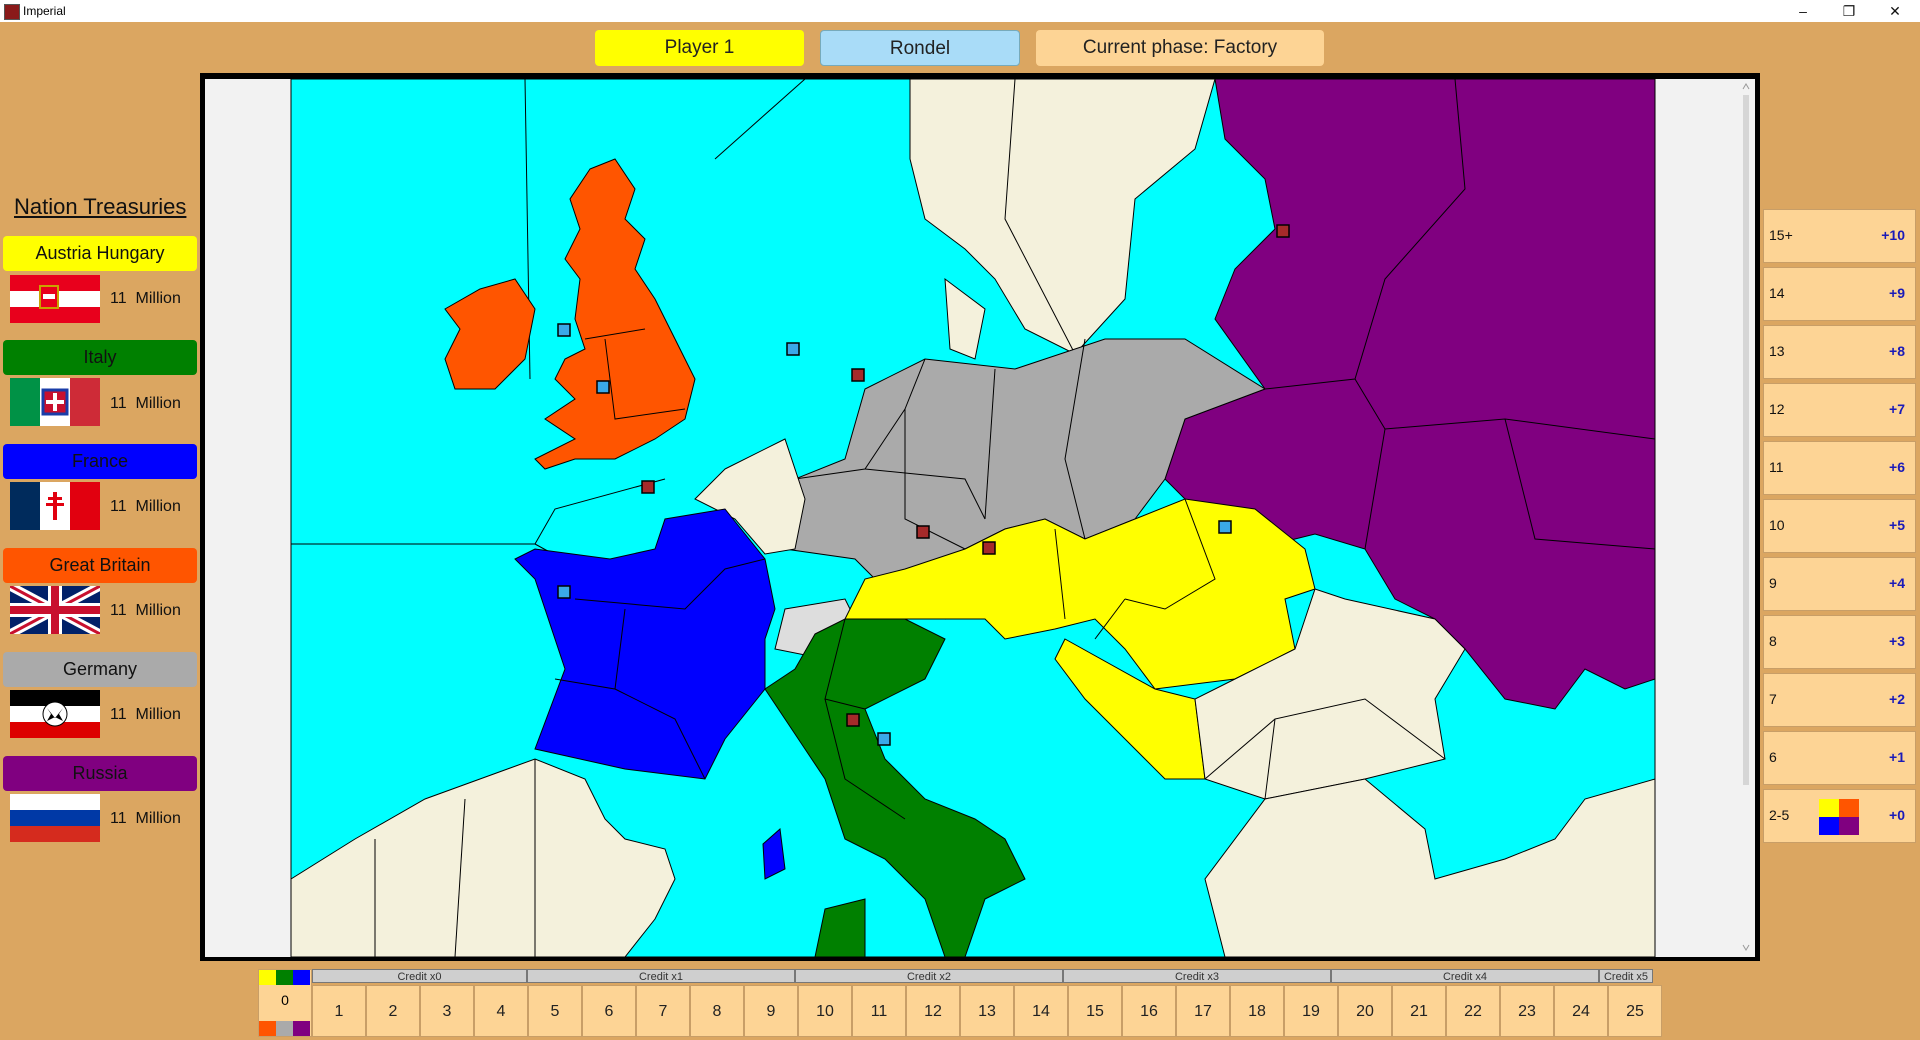  What do you see at coordinates (501, 1011) in the screenshot?
I see `bond-cell: 4` at bounding box center [501, 1011].